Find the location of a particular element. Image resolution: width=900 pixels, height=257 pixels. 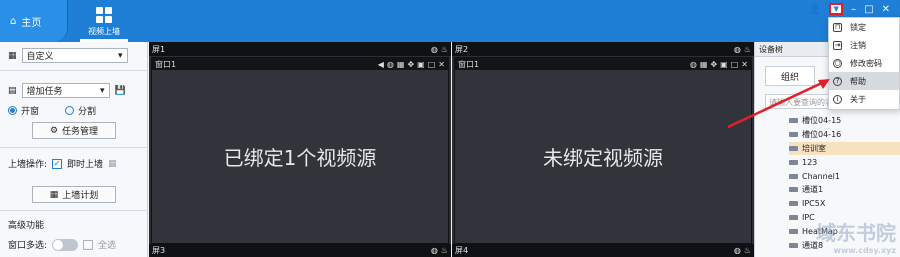

volume-icon: ◀ is located at coordinates (381, 64).